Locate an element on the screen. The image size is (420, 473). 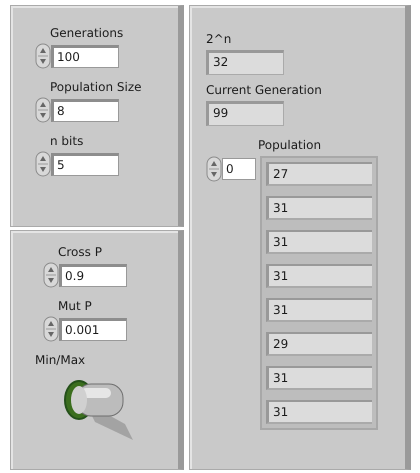
numeric-field: 8 is located at coordinates (85, 110).